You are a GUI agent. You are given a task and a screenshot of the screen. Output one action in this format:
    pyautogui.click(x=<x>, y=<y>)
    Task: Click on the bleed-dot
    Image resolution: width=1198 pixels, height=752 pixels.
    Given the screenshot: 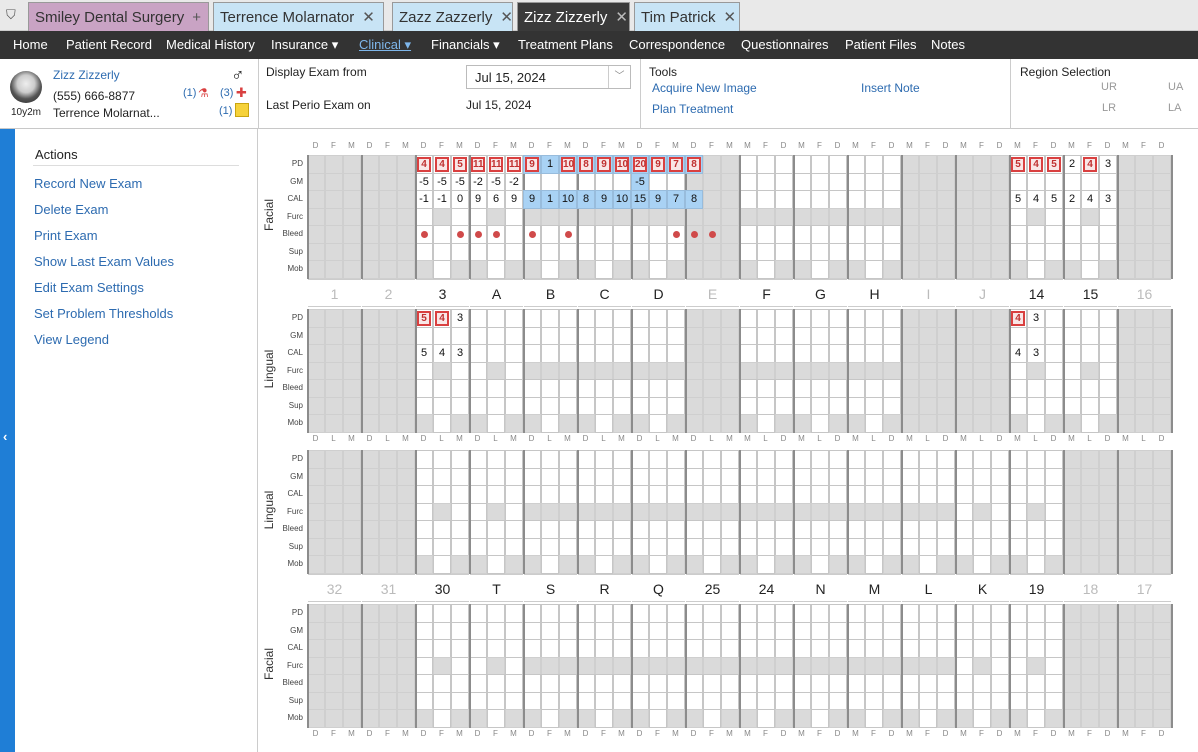 What is the action you would take?
    pyautogui.click(x=478, y=234)
    